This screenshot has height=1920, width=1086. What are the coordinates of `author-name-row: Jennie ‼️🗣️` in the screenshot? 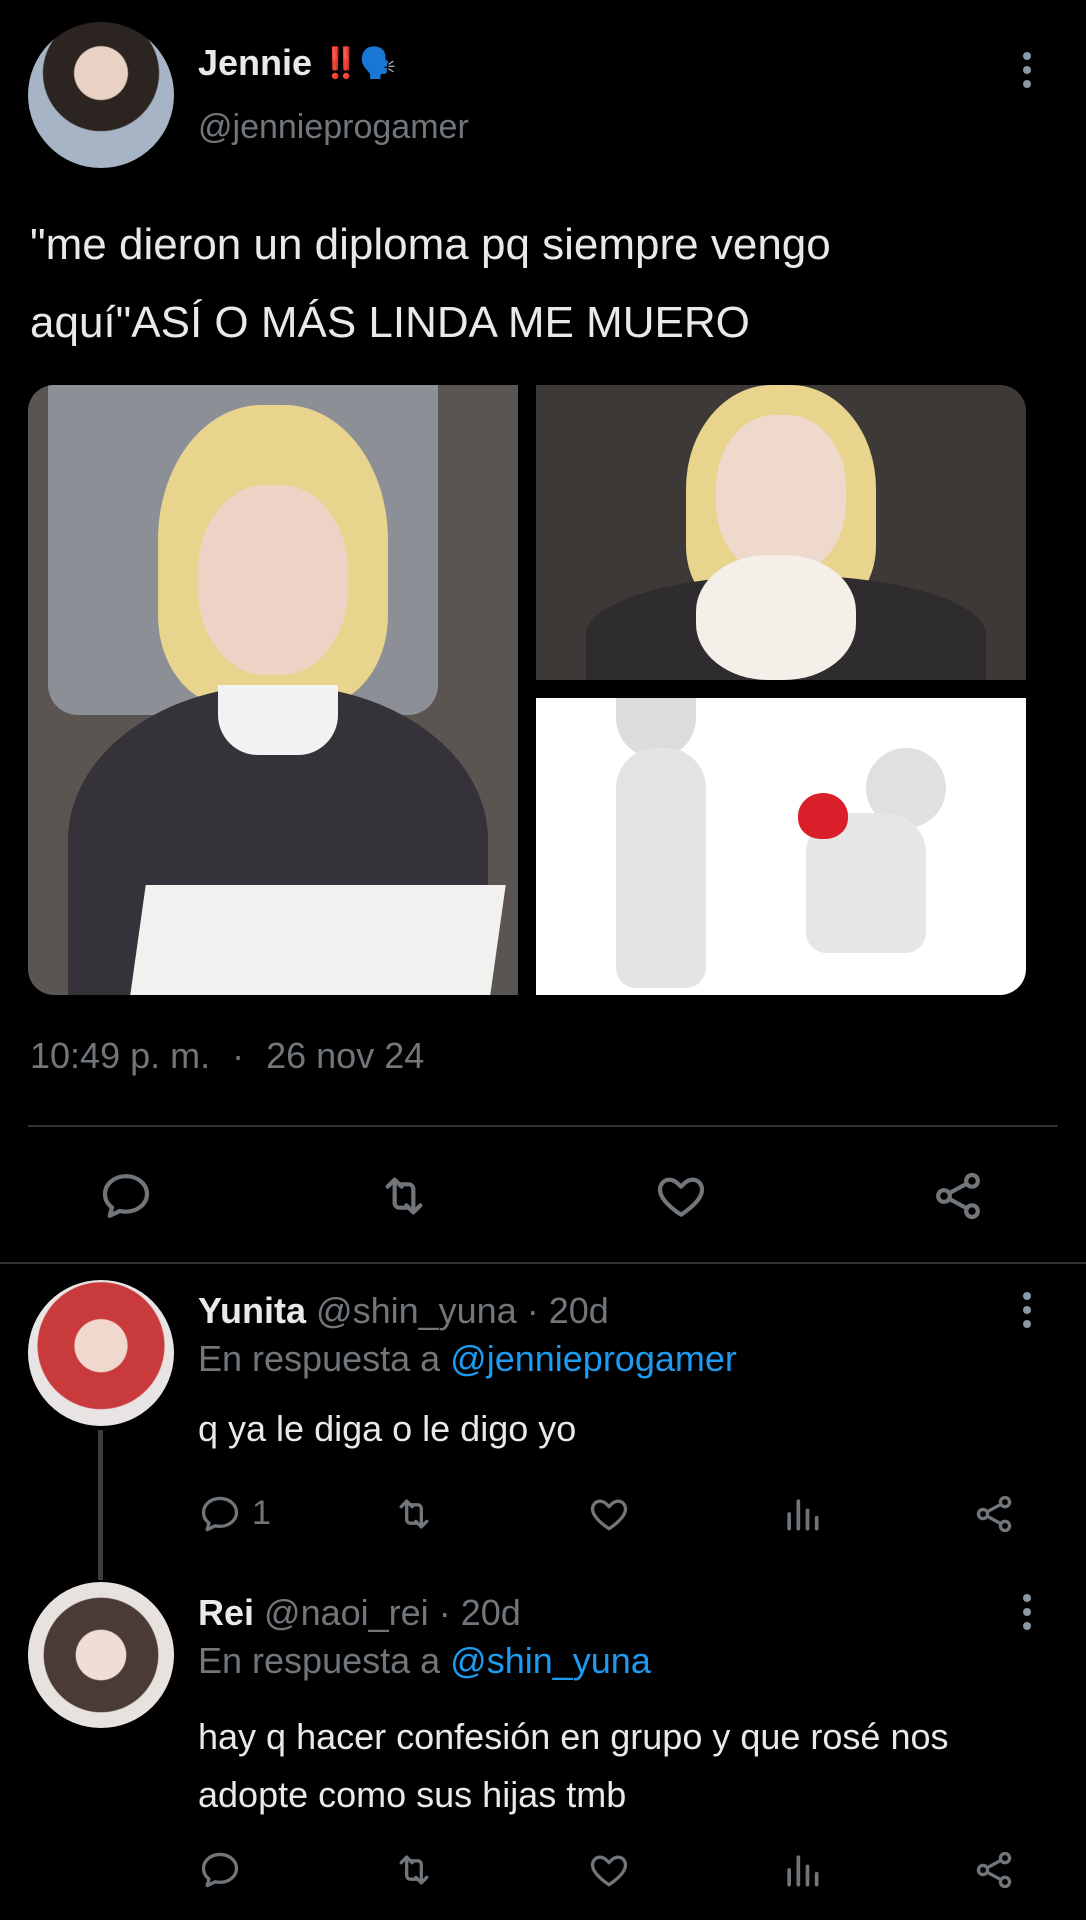 It's located at (297, 63).